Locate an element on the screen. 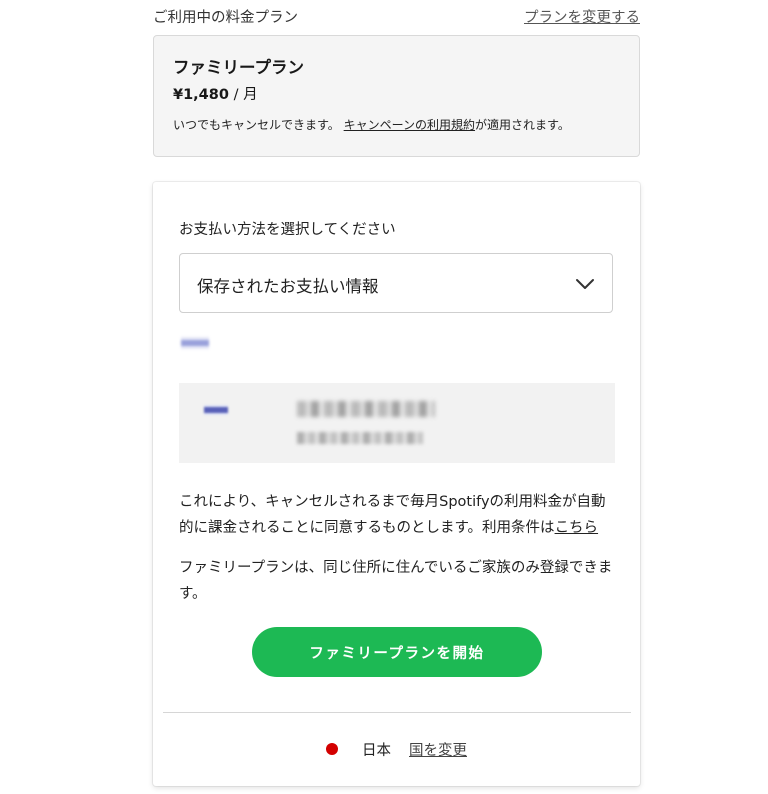  terms-link: こちら is located at coordinates (577, 528).